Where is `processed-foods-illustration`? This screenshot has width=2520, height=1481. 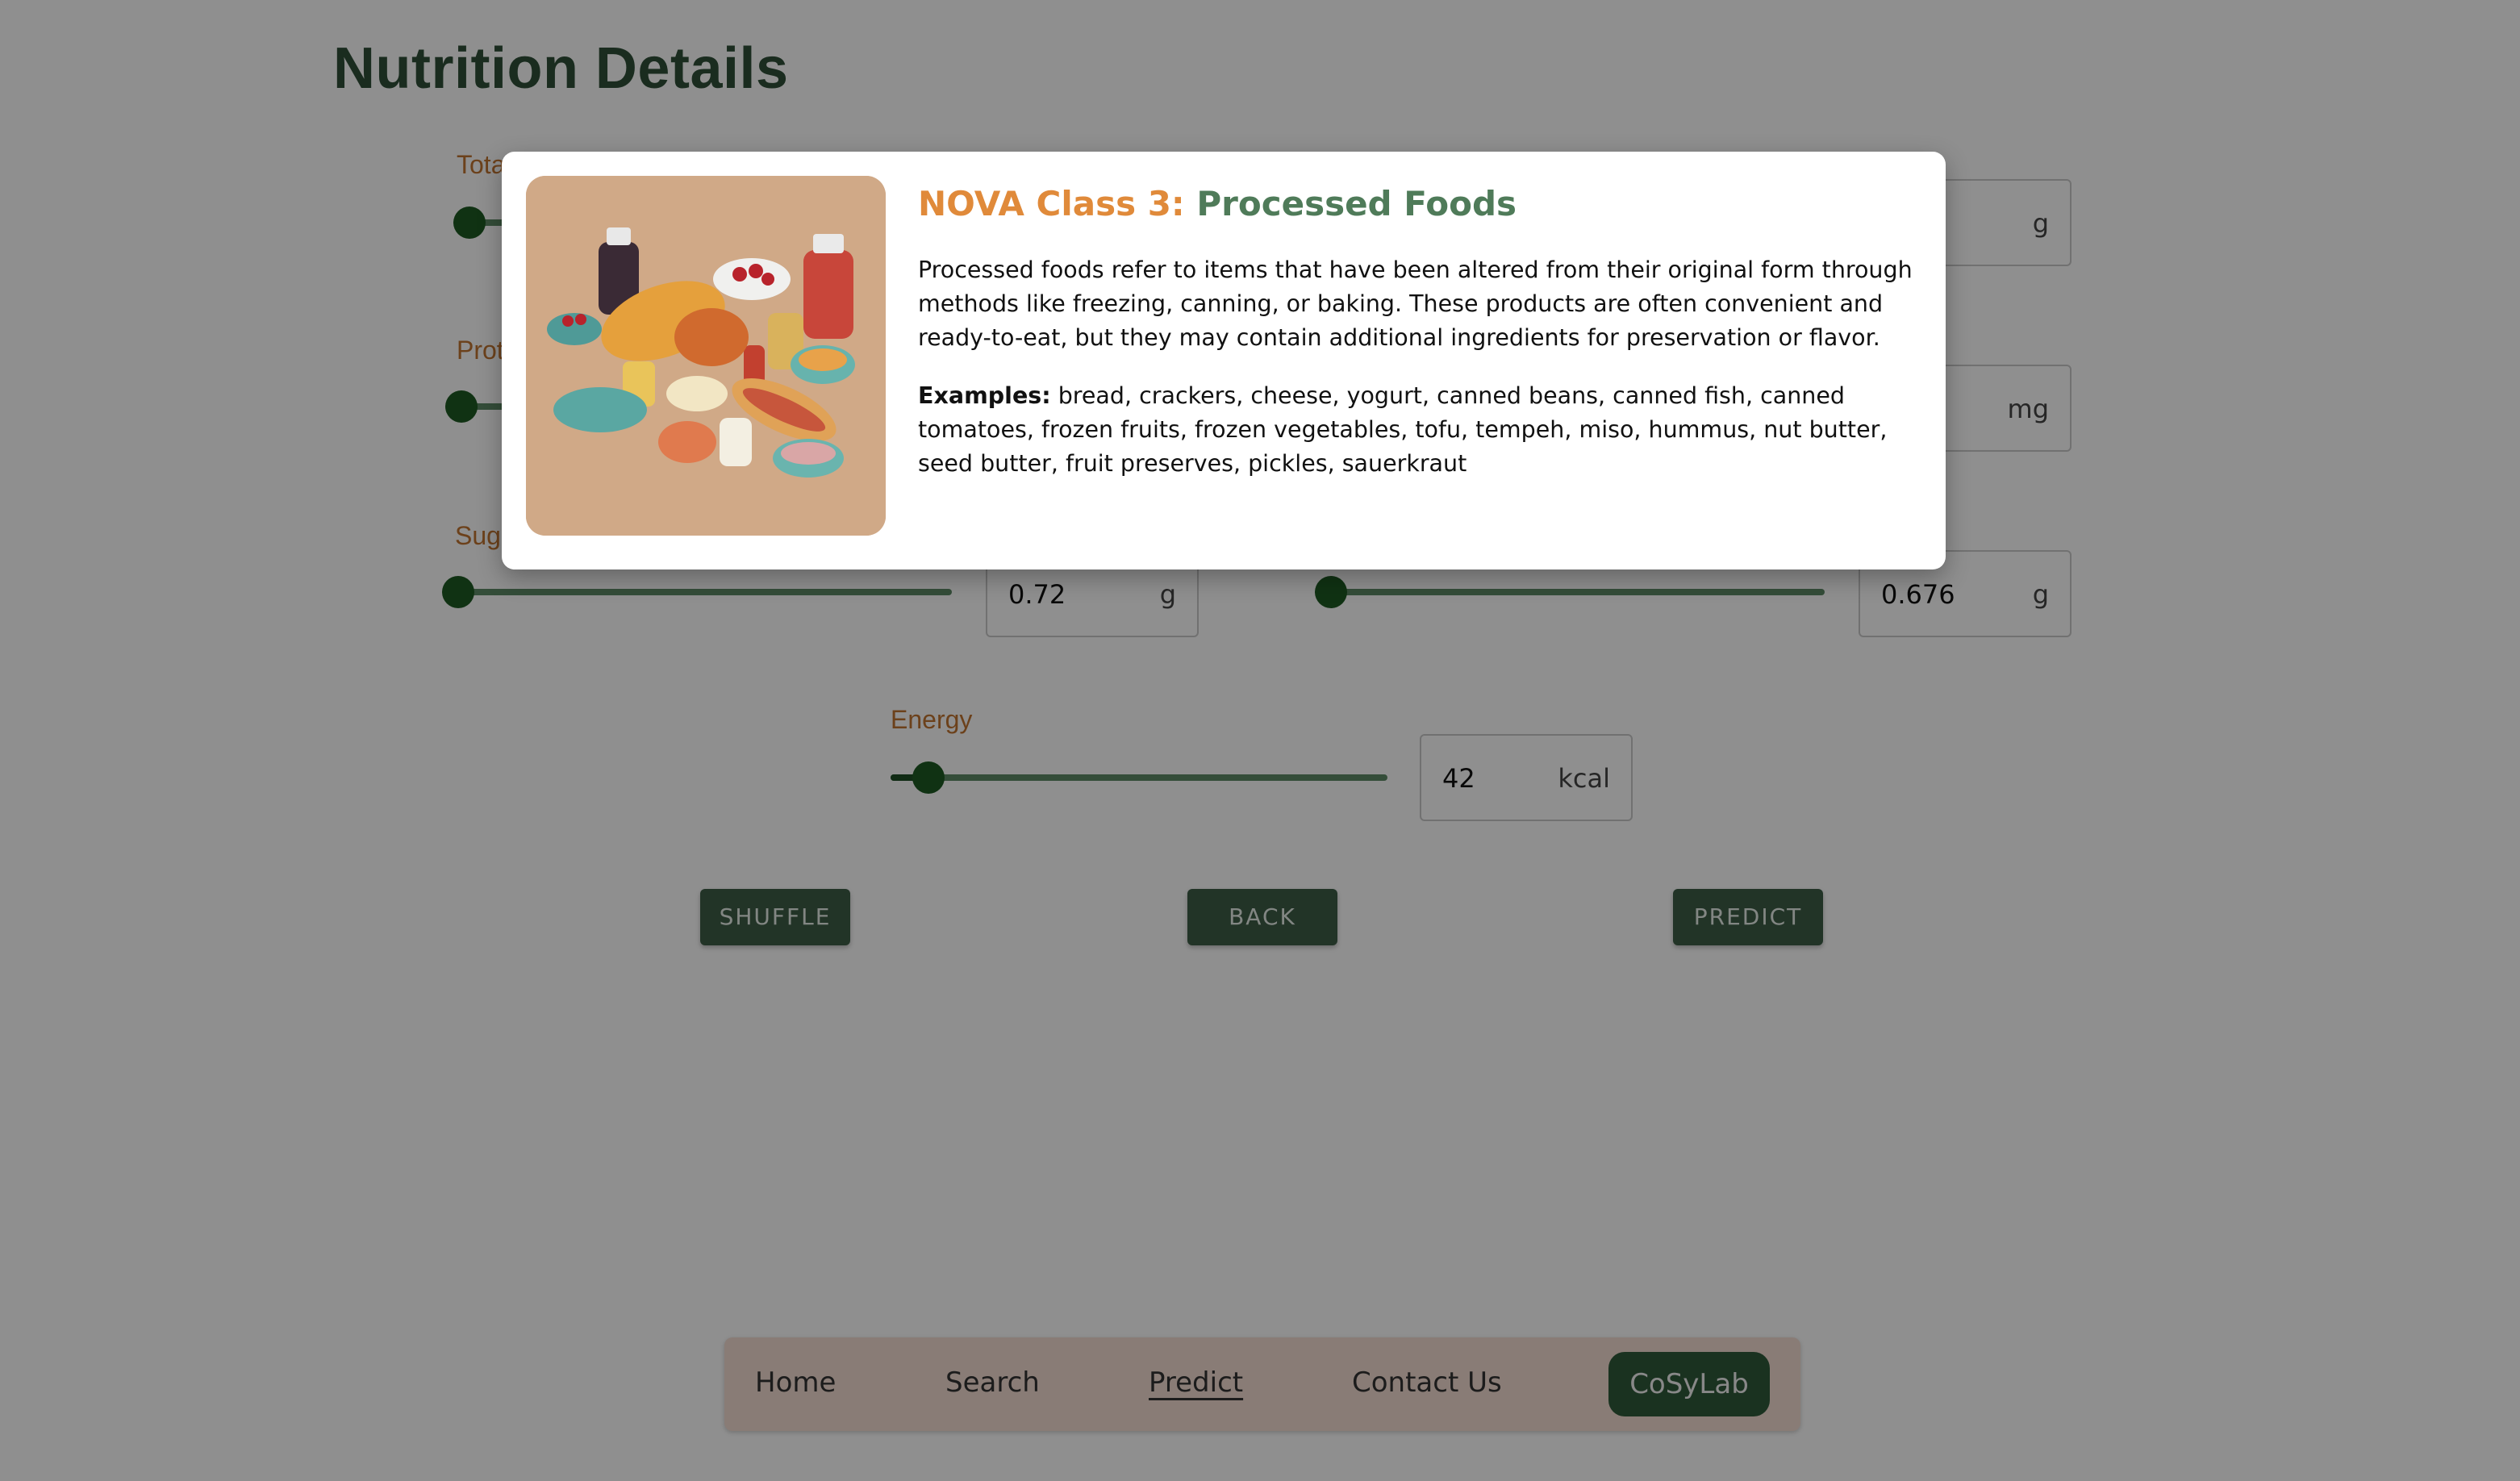 processed-foods-illustration is located at coordinates (706, 356).